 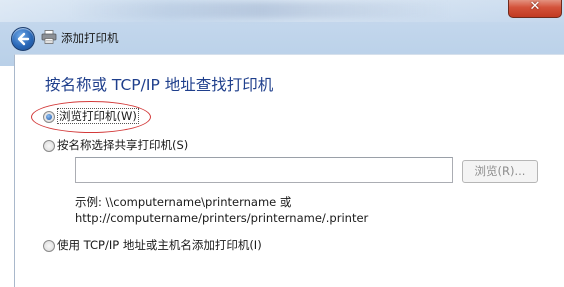 I want to click on back-button, so click(x=23, y=39).